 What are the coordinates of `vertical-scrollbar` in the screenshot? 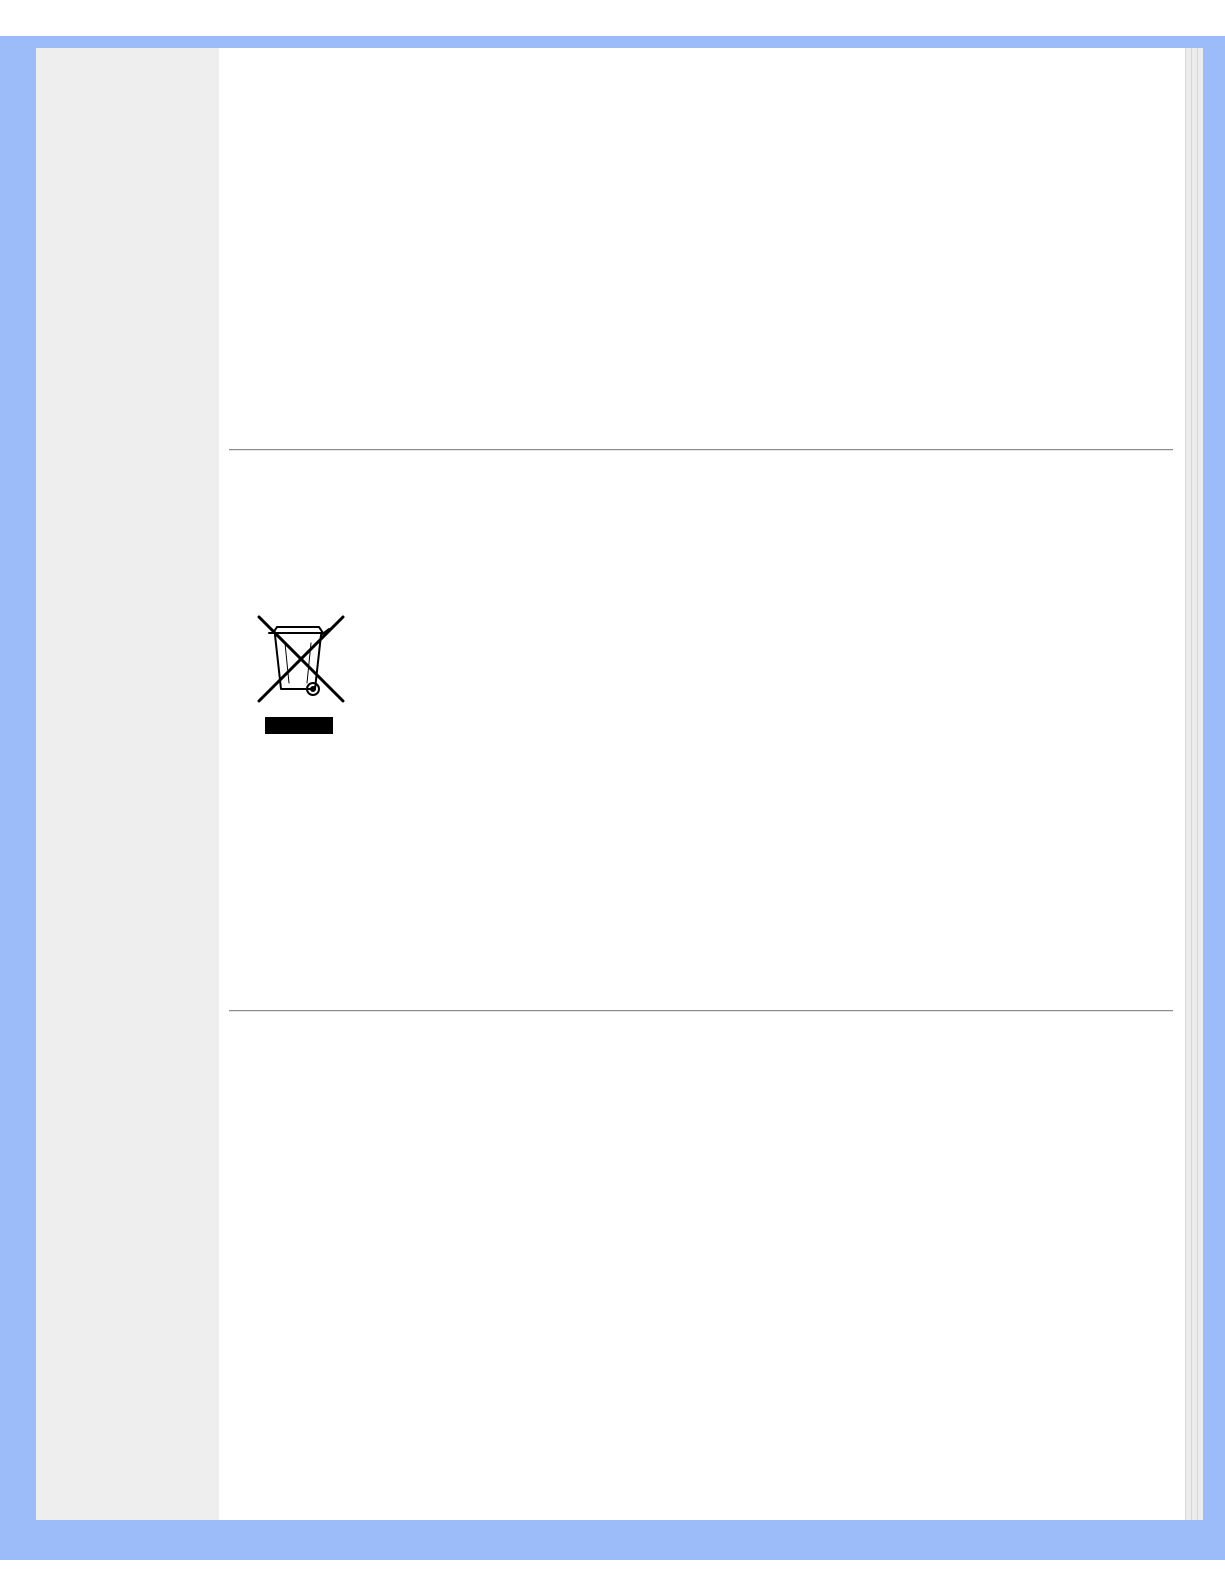 It's located at (1194, 784).